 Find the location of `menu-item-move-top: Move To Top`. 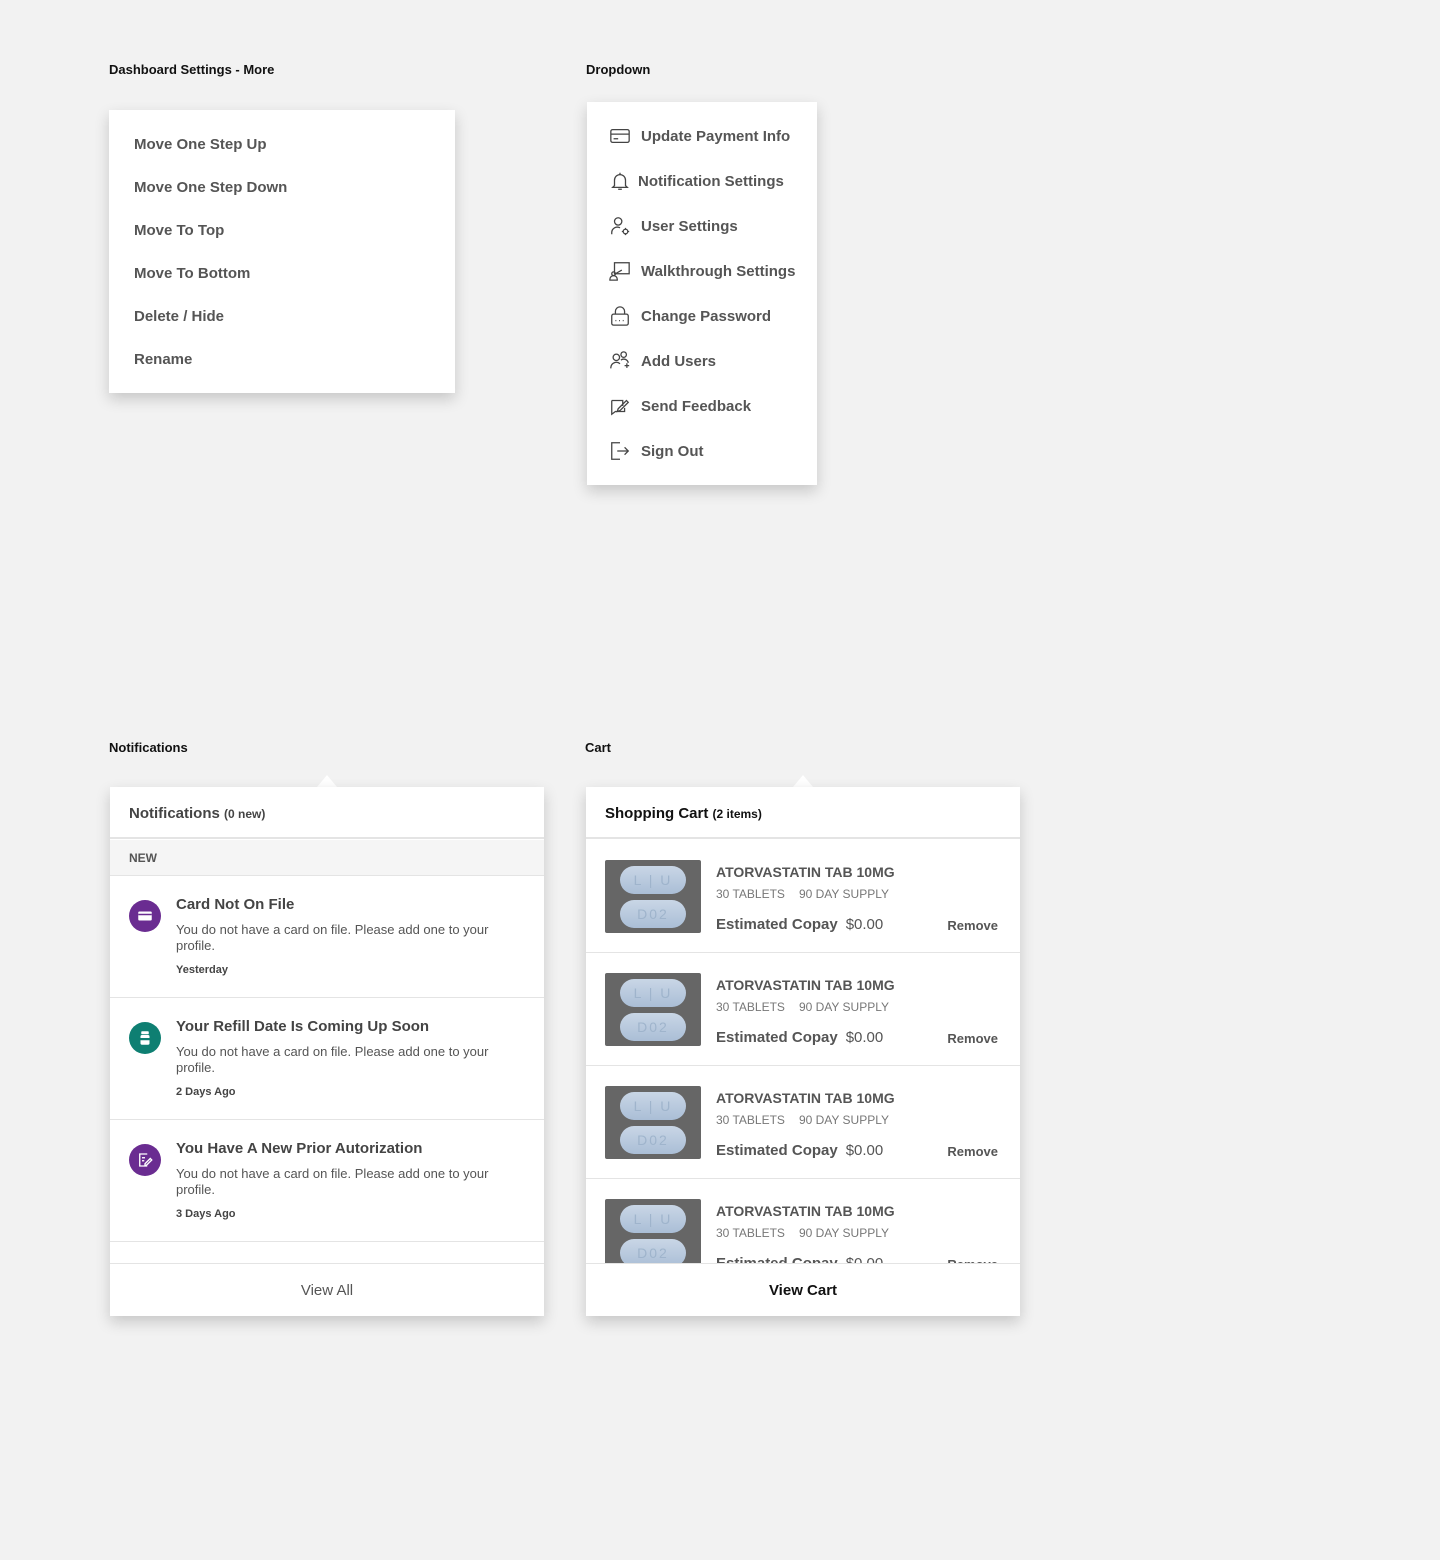

menu-item-move-top: Move To Top is located at coordinates (179, 230).